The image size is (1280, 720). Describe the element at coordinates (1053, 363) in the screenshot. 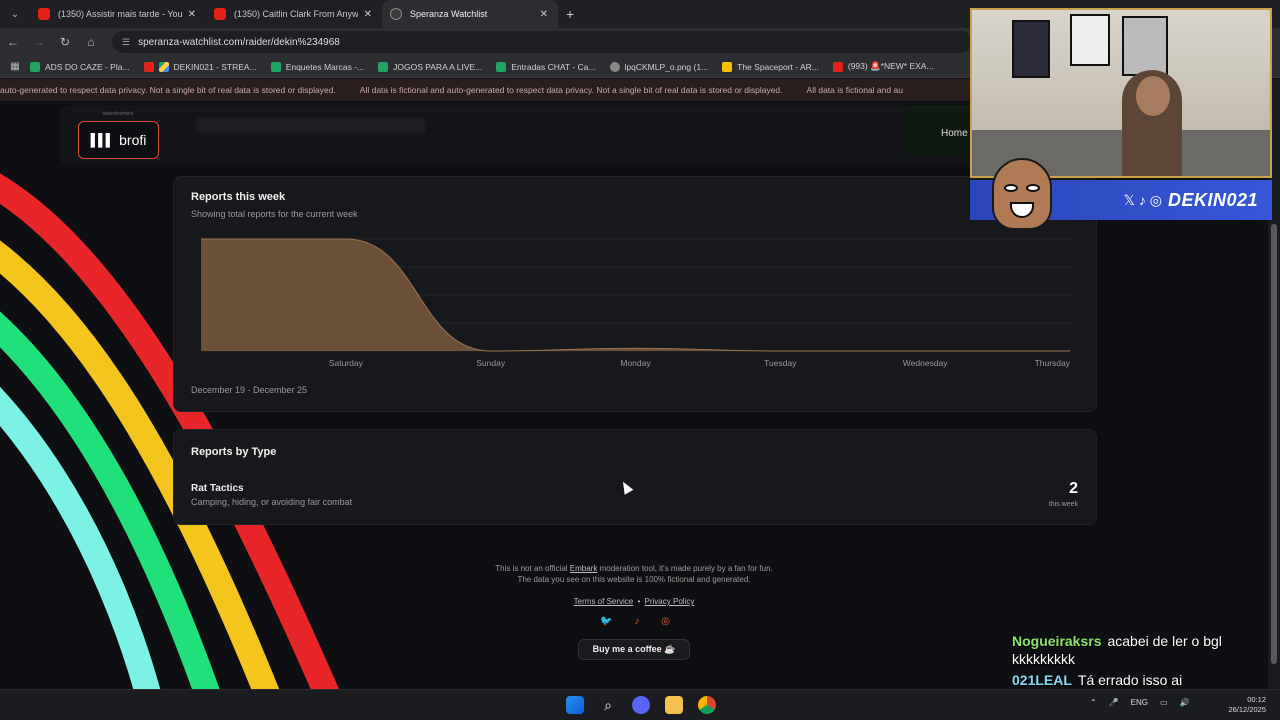

I see `x-tick-label: Thursday` at that location.